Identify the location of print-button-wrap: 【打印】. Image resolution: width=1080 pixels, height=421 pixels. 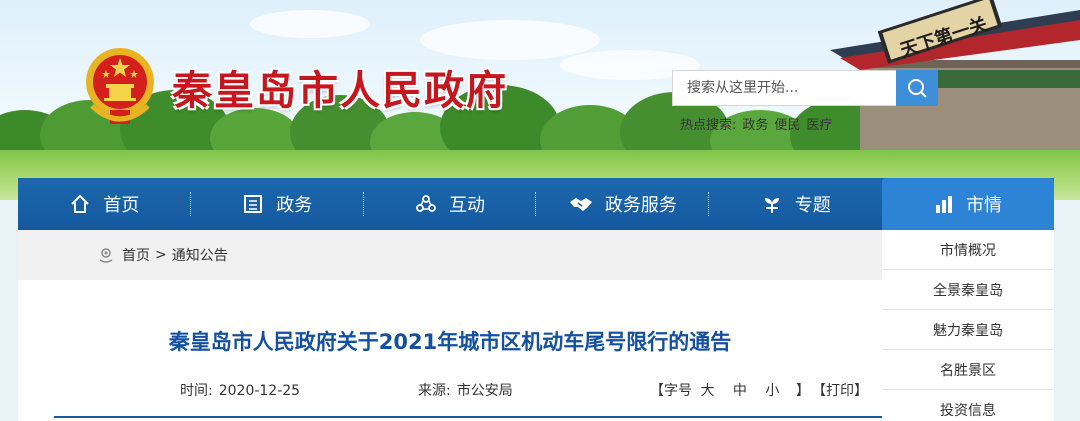
(840, 390).